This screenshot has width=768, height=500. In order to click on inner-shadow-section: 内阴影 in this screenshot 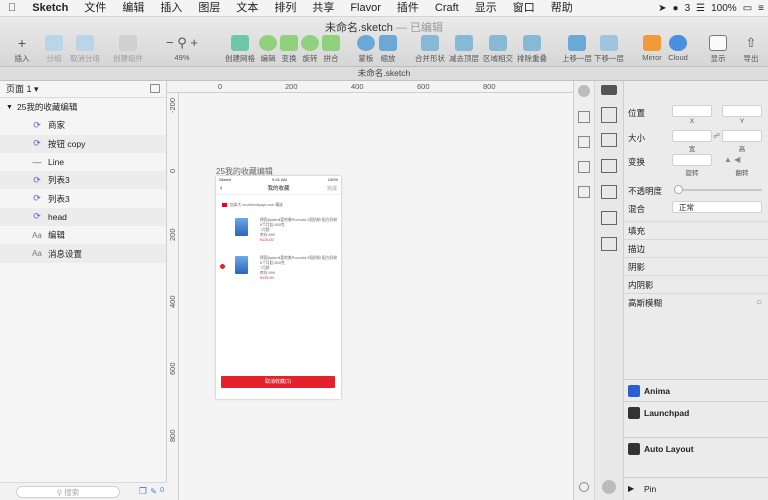, I will do `click(696, 284)`.